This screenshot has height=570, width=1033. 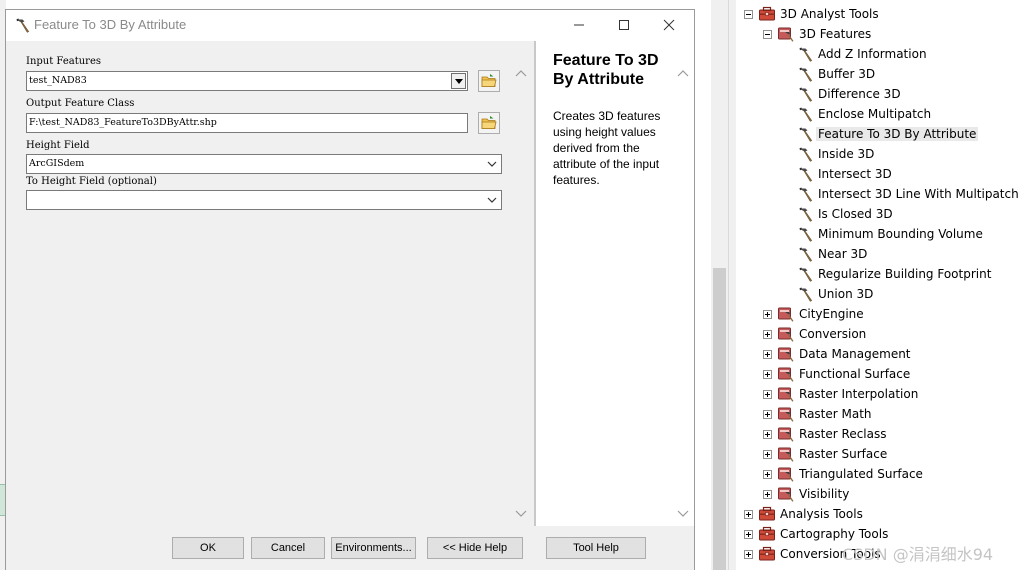 I want to click on tree-node-toolset: Visibility, so click(x=884, y=494).